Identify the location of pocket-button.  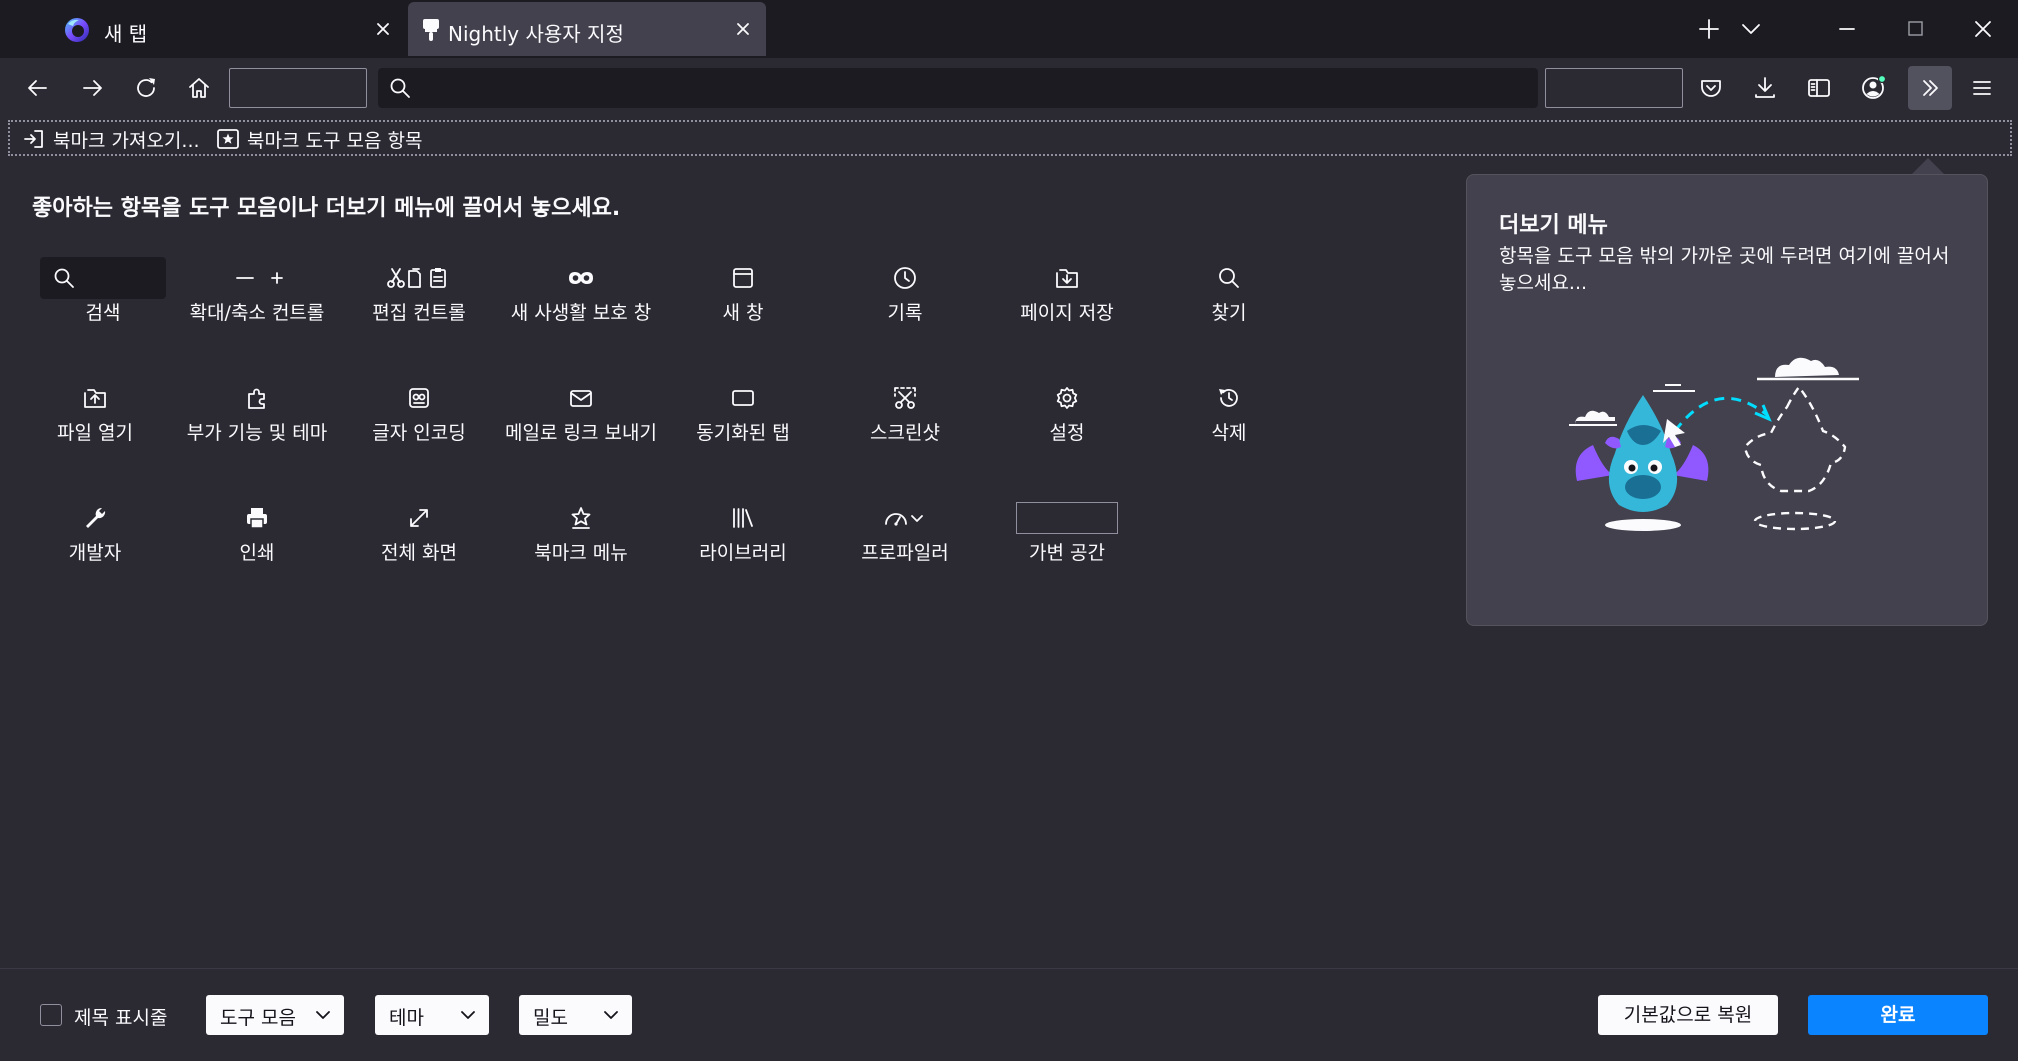
(1711, 88).